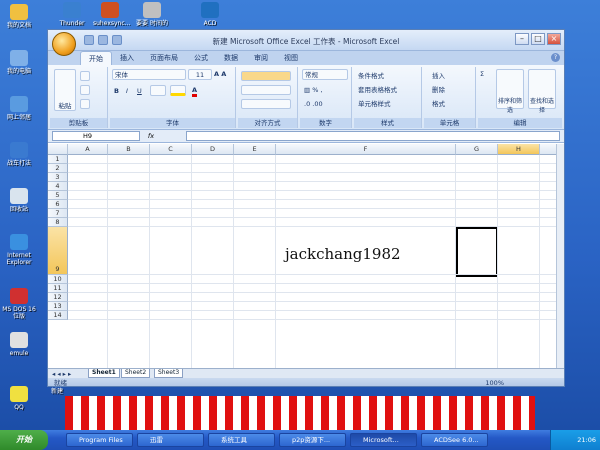 The image size is (600, 450). I want to click on underline-icon: U, so click(139, 91).